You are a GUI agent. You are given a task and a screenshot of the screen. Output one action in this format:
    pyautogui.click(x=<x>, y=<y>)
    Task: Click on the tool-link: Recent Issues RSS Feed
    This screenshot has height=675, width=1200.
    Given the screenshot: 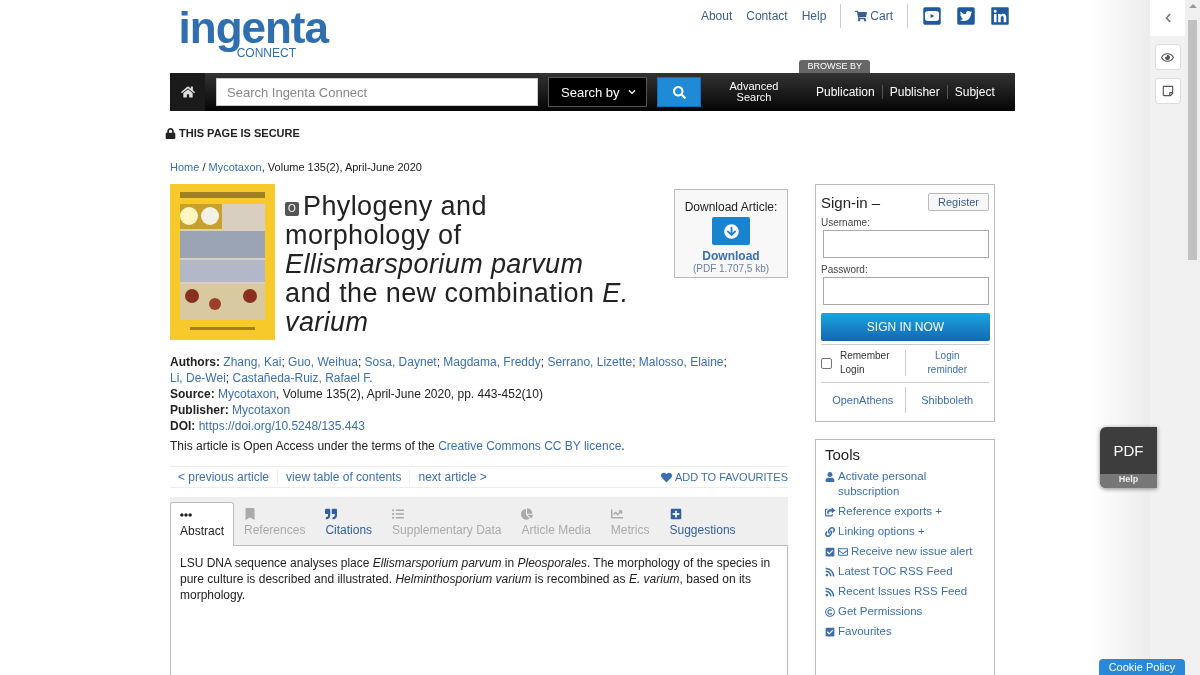 What is the action you would take?
    pyautogui.click(x=905, y=591)
    